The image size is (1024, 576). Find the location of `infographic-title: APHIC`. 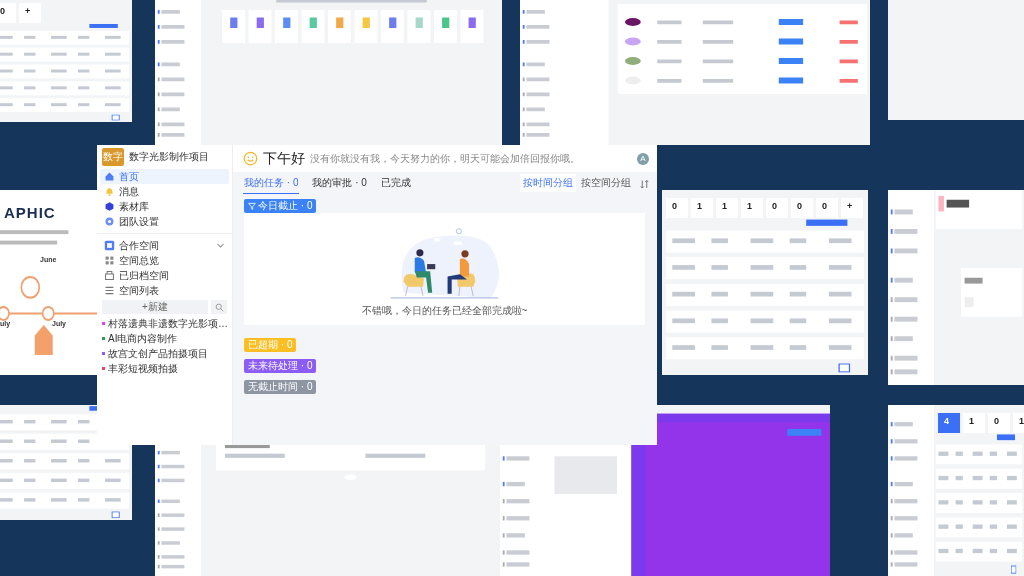

infographic-title: APHIC is located at coordinates (30, 213).